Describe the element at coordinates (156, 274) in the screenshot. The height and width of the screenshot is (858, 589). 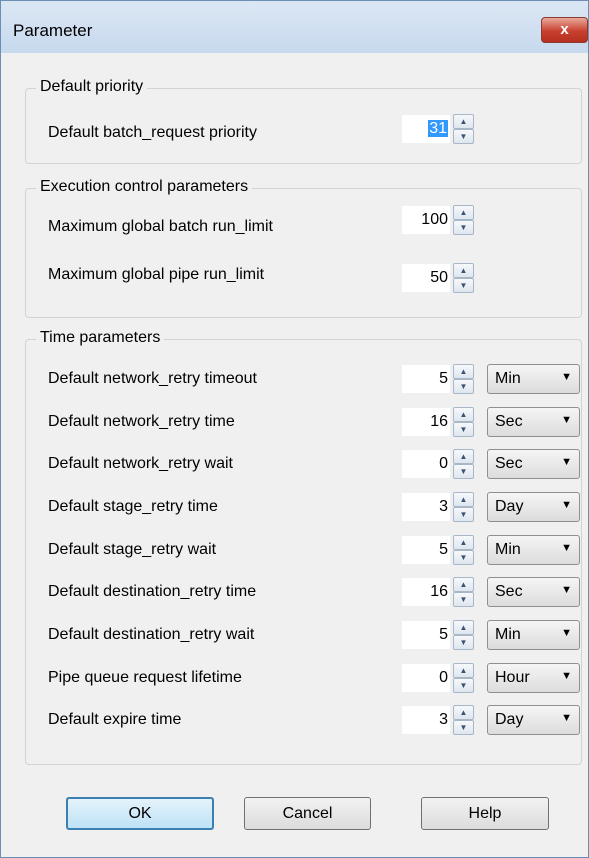
I see `pipe-run-limit-label: Maximum global pipe run_limit` at that location.